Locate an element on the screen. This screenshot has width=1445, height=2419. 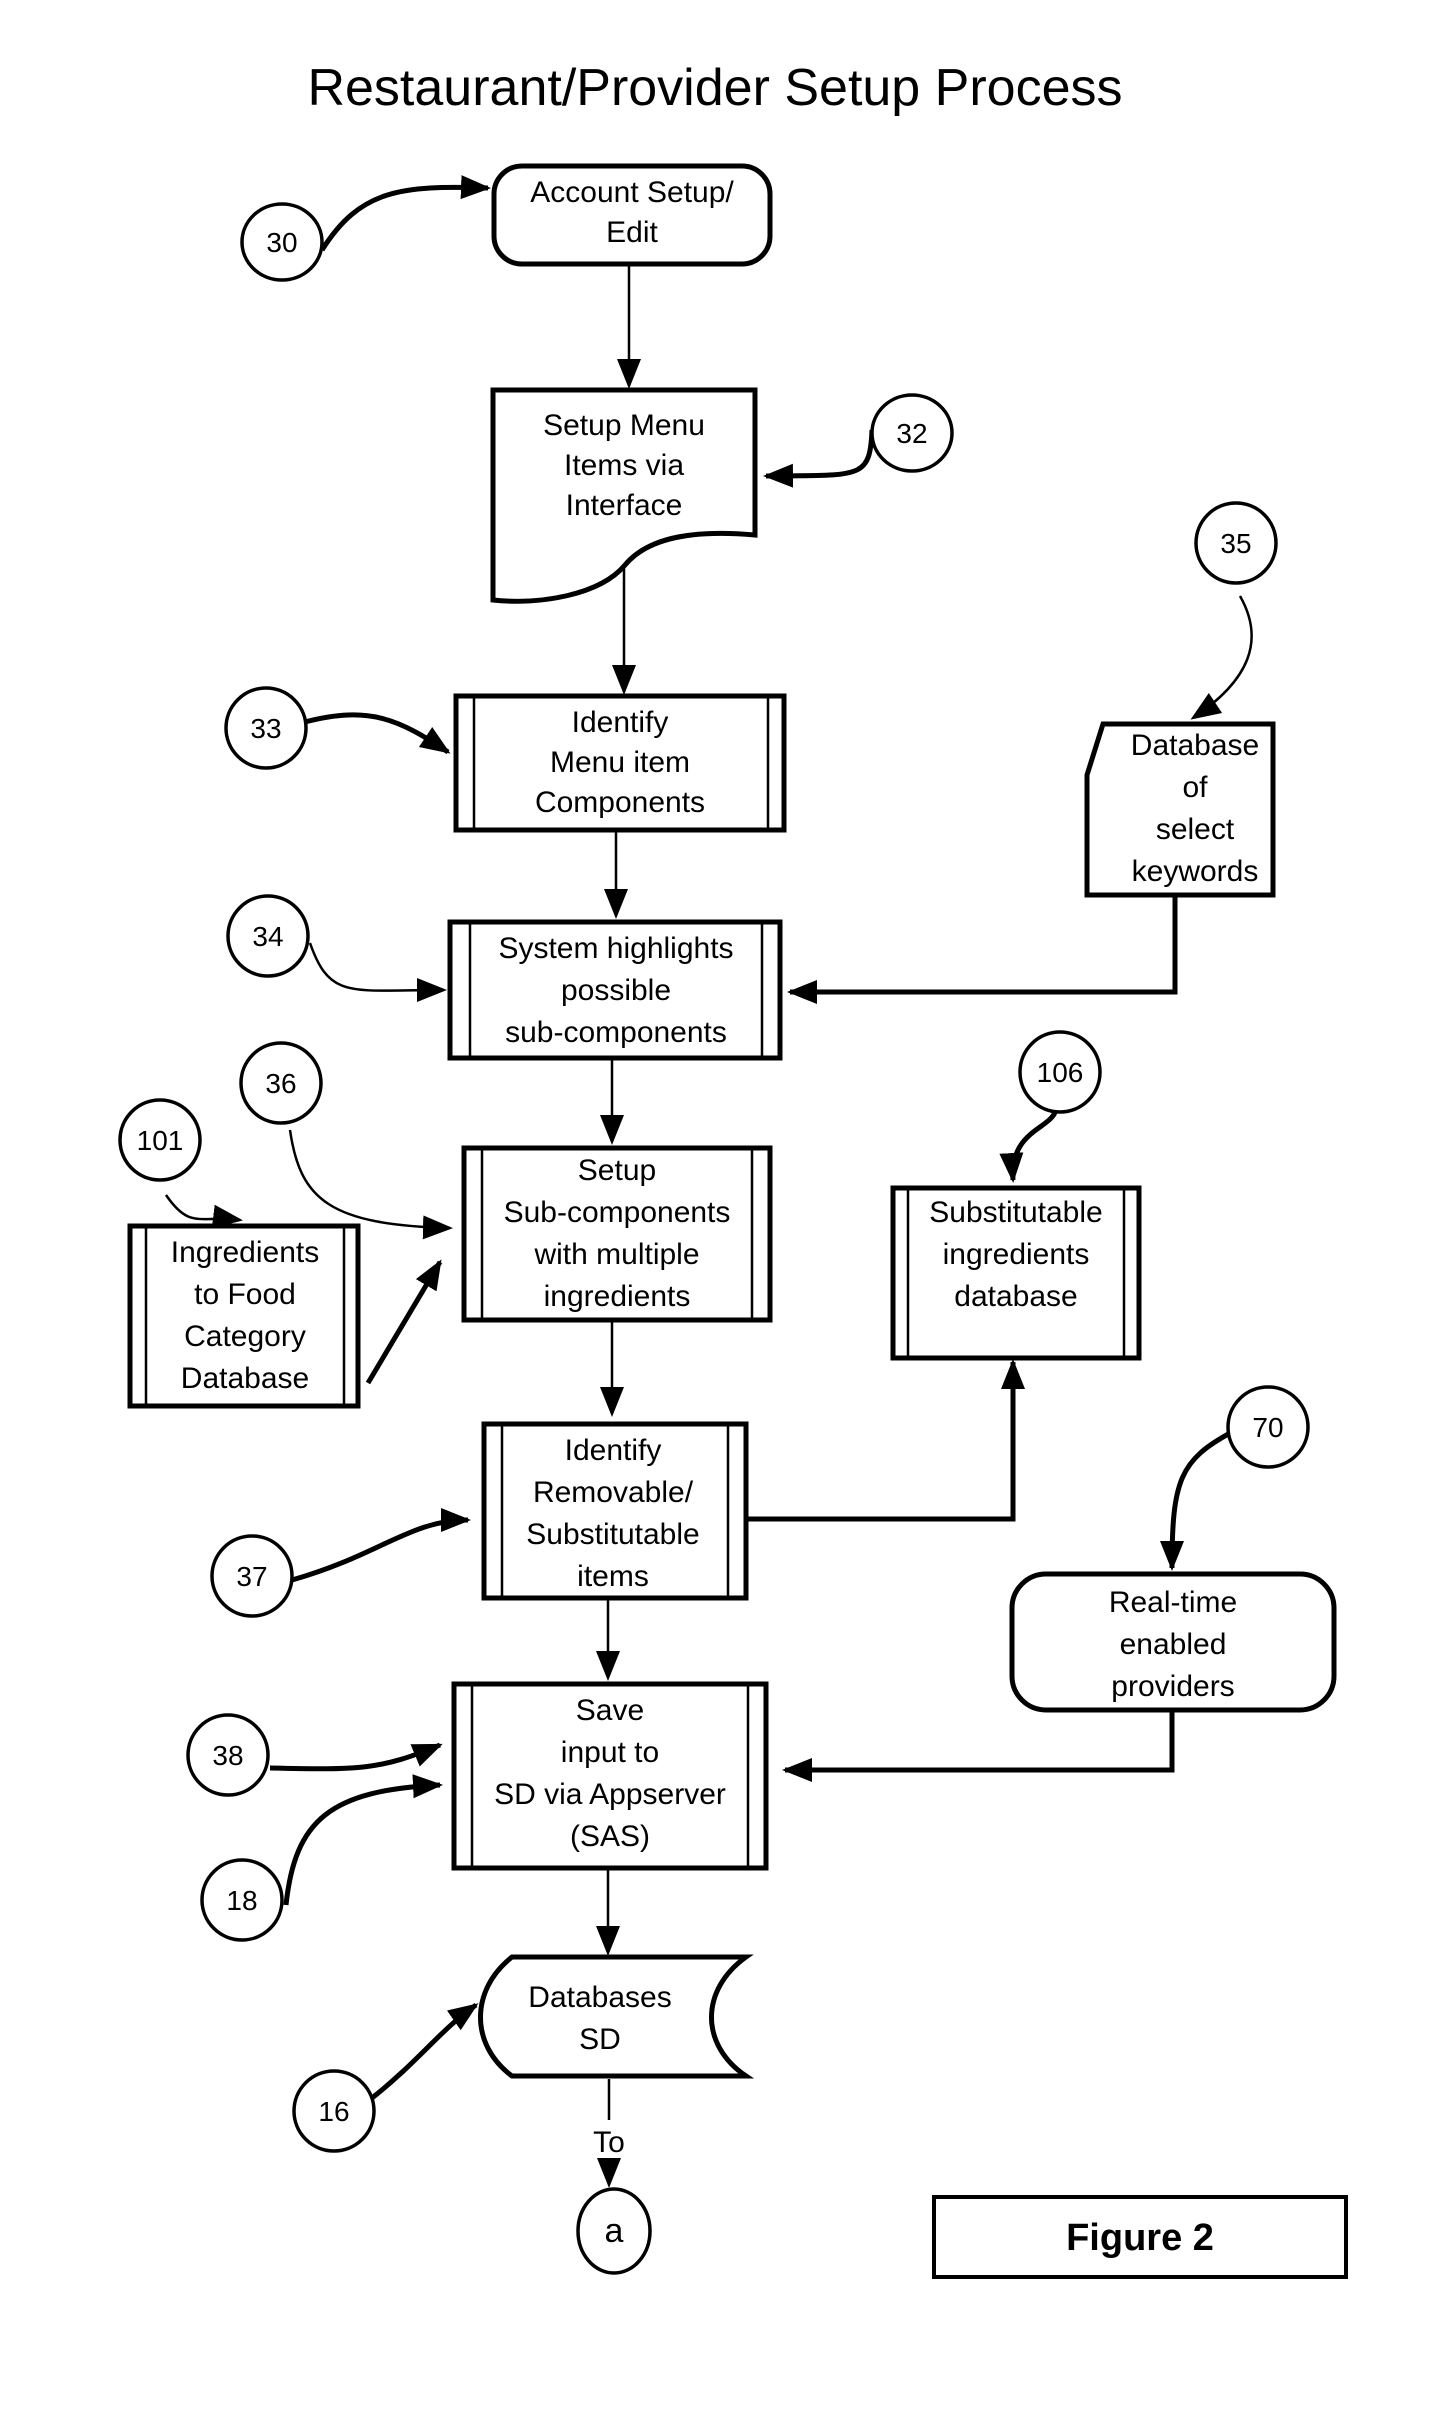
ref-label: 36 is located at coordinates (280, 1083).